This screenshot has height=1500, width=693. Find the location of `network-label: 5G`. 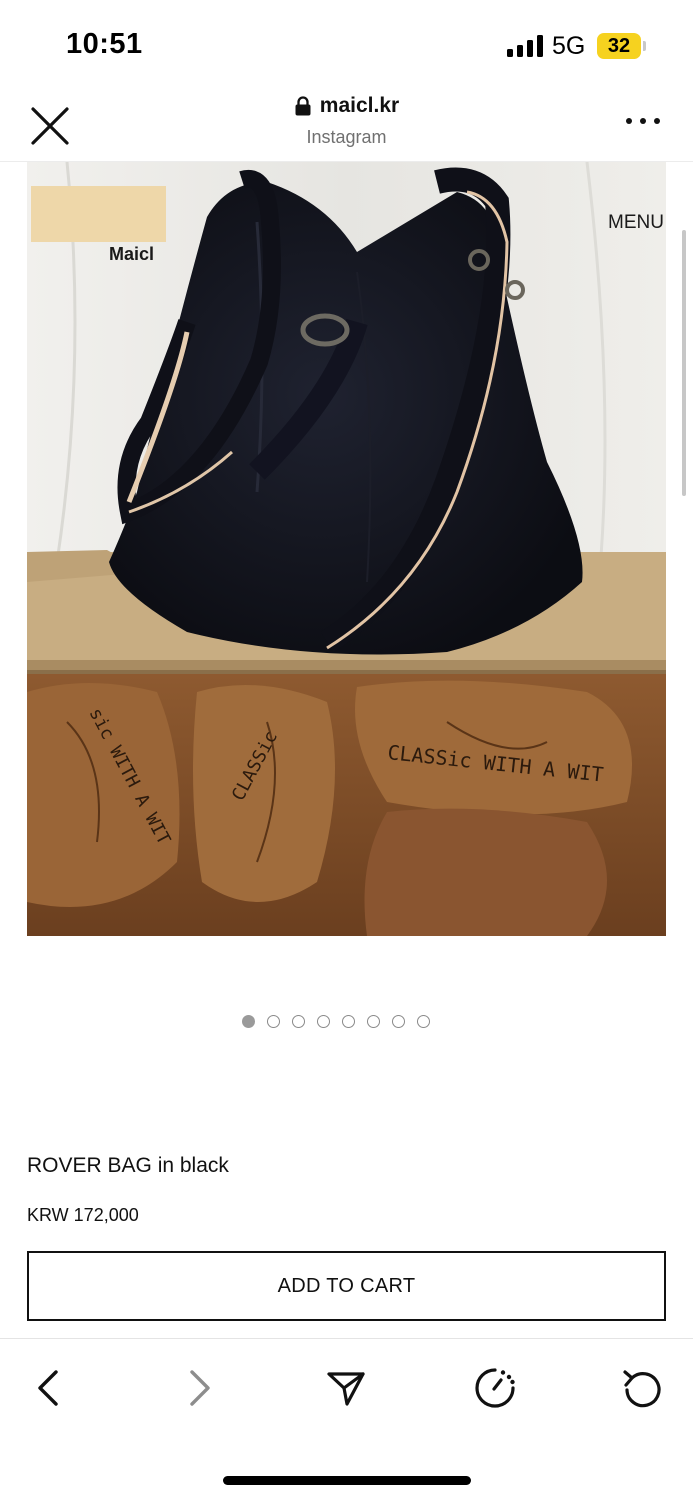

network-label: 5G is located at coordinates (569, 46).